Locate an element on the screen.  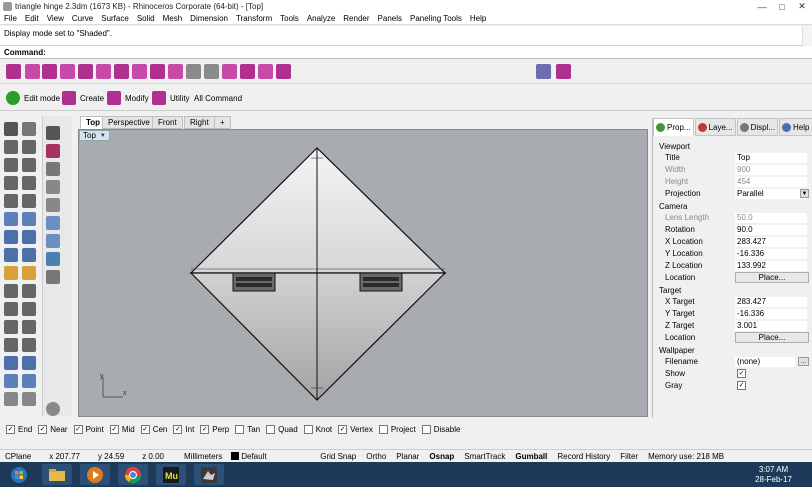
command-history-scrollbar is located at coordinates (807, 36).